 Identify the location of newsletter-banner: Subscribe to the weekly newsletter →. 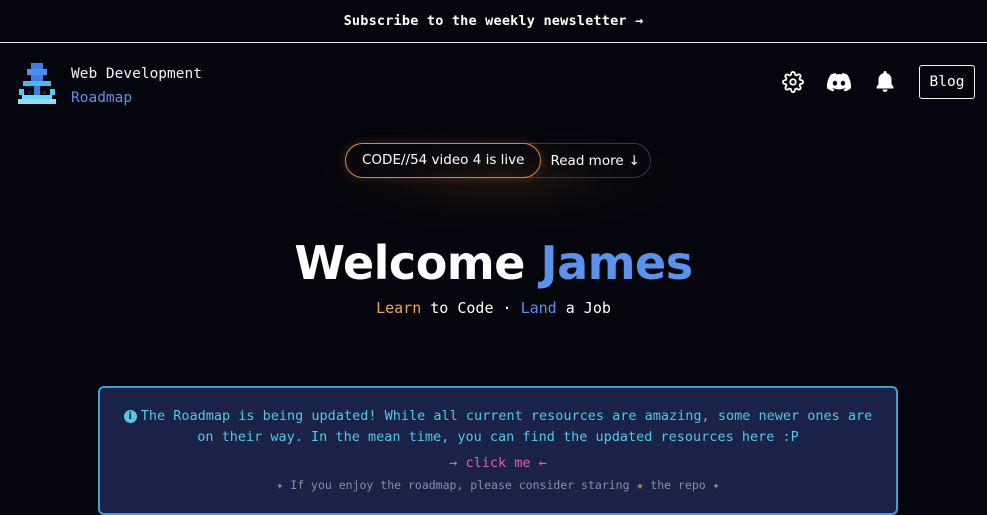
(493, 21).